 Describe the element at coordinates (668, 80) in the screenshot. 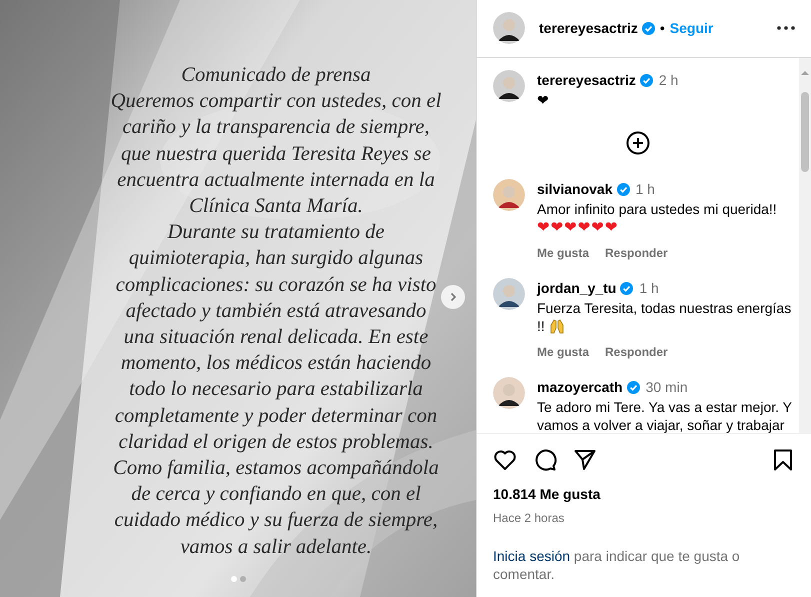

I see `timestamp: 2 h` at that location.